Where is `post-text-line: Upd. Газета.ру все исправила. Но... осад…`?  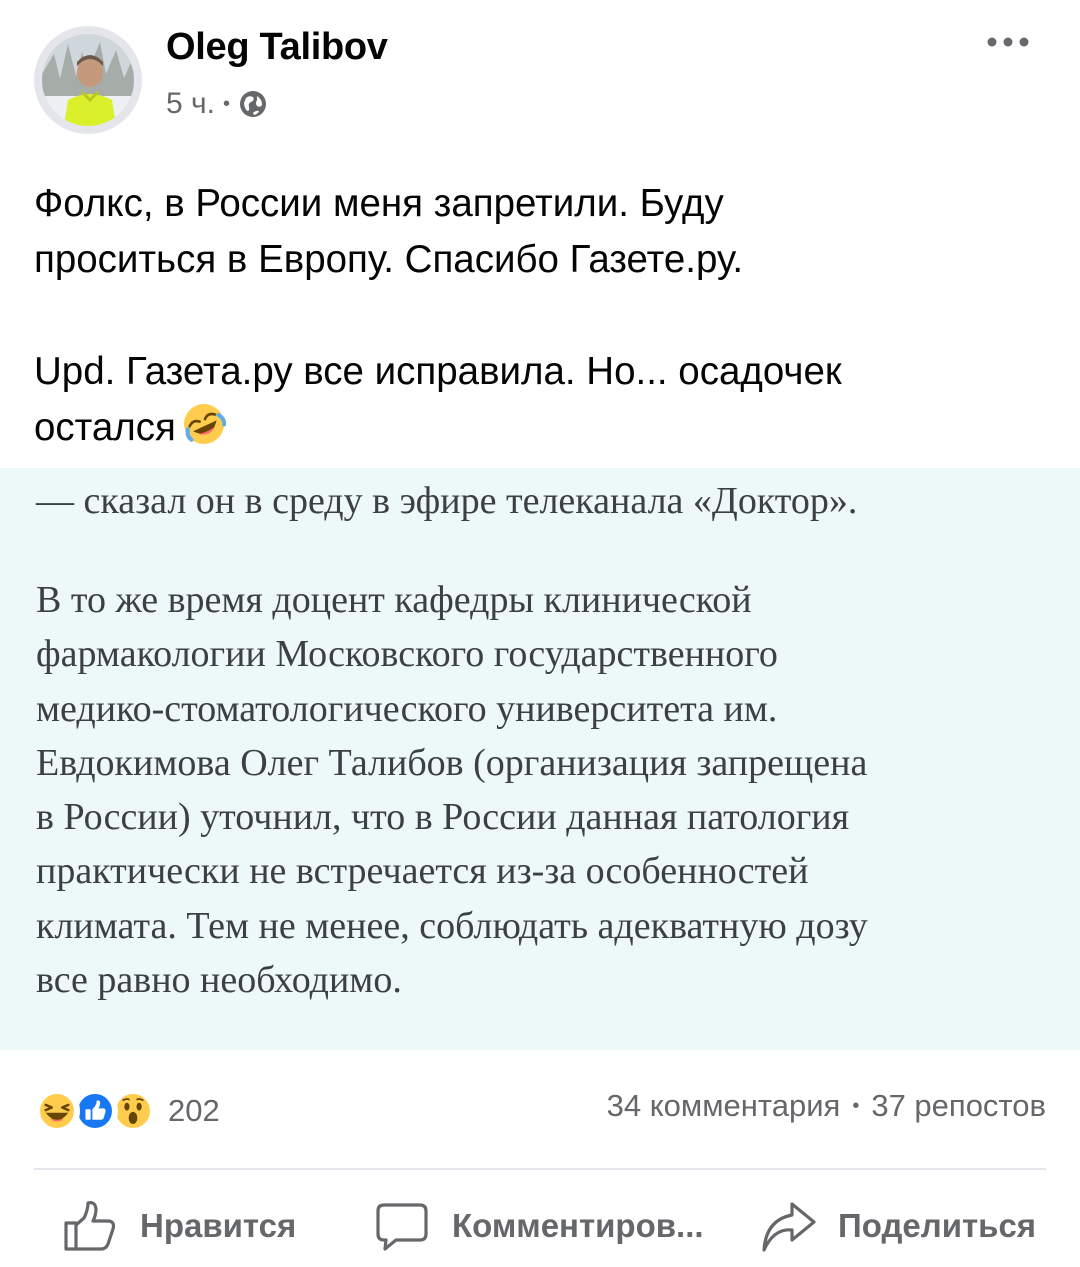 post-text-line: Upd. Газета.ру все исправила. Но... осад… is located at coordinates (438, 371).